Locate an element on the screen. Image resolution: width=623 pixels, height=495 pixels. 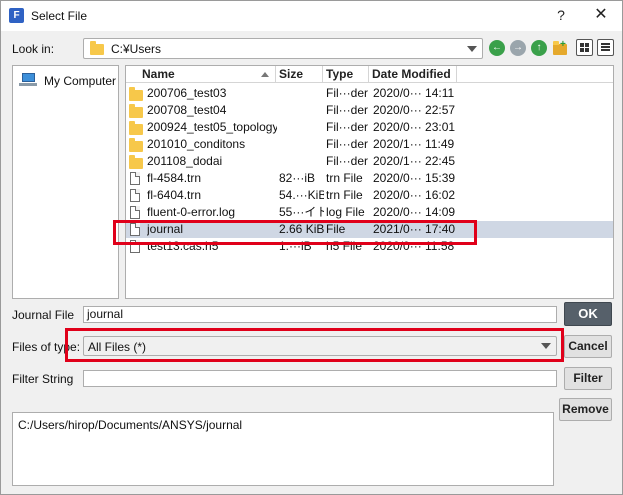
new-folder-icon: + is located at coordinates (560, 47).